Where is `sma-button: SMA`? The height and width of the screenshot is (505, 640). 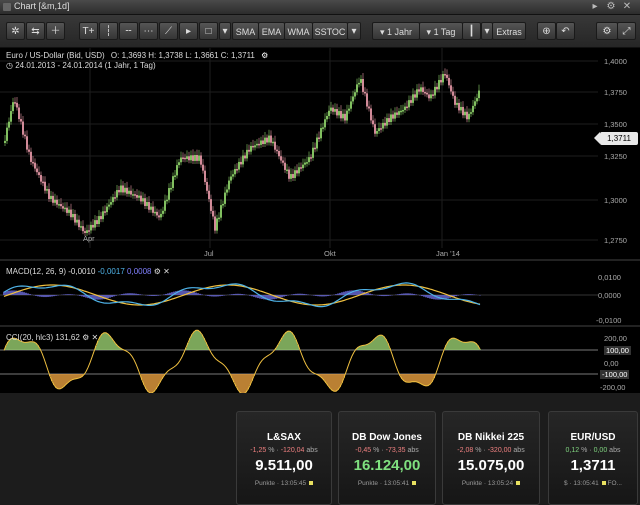
sma-button: SMA is located at coordinates (245, 31).